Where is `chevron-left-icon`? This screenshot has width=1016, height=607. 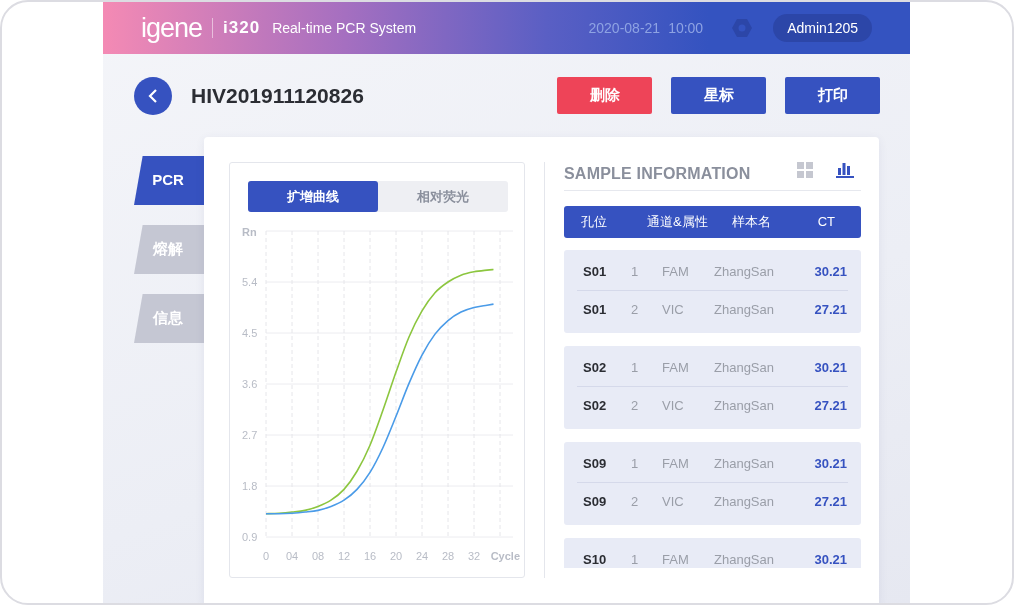
chevron-left-icon is located at coordinates (153, 95).